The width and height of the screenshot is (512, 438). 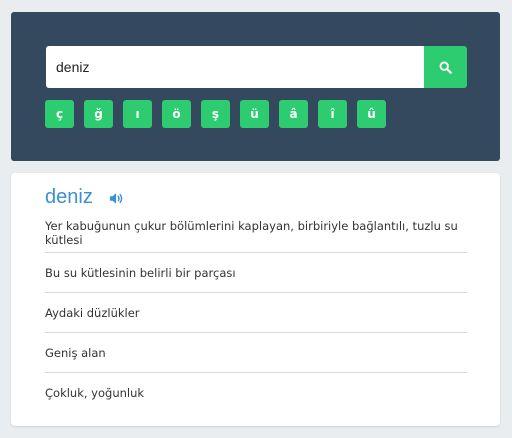 I want to click on char-button-o-umlaut: ö, so click(x=176, y=114).